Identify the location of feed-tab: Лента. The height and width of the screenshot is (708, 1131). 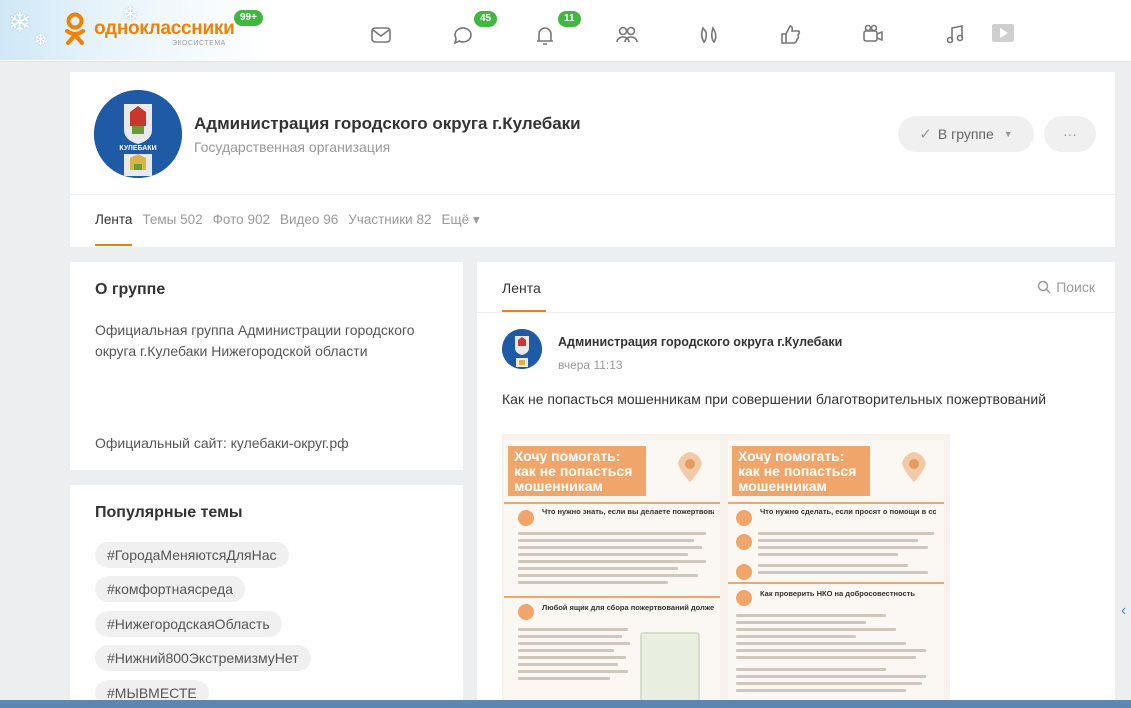
(524, 296).